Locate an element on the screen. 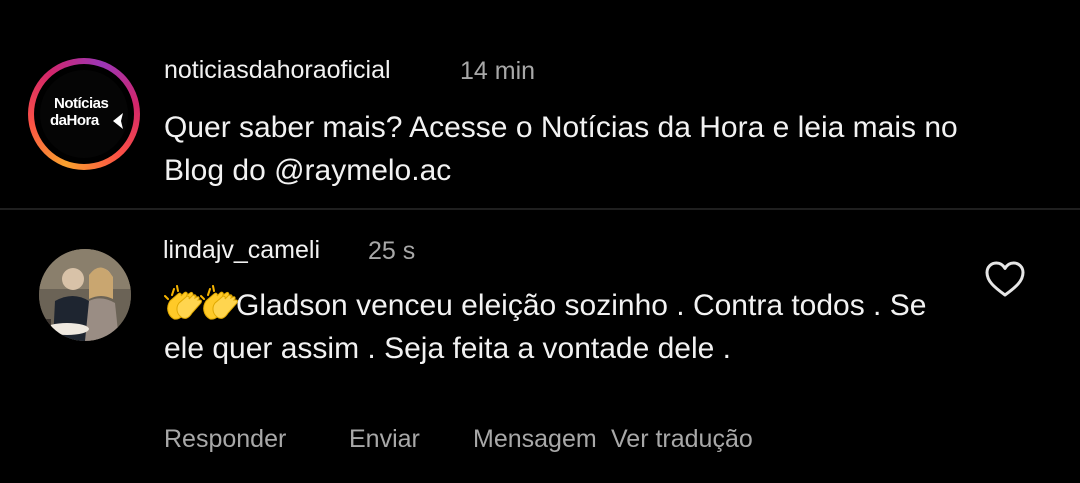 This screenshot has height=483, width=1080. avatar-photo is located at coordinates (85, 295).